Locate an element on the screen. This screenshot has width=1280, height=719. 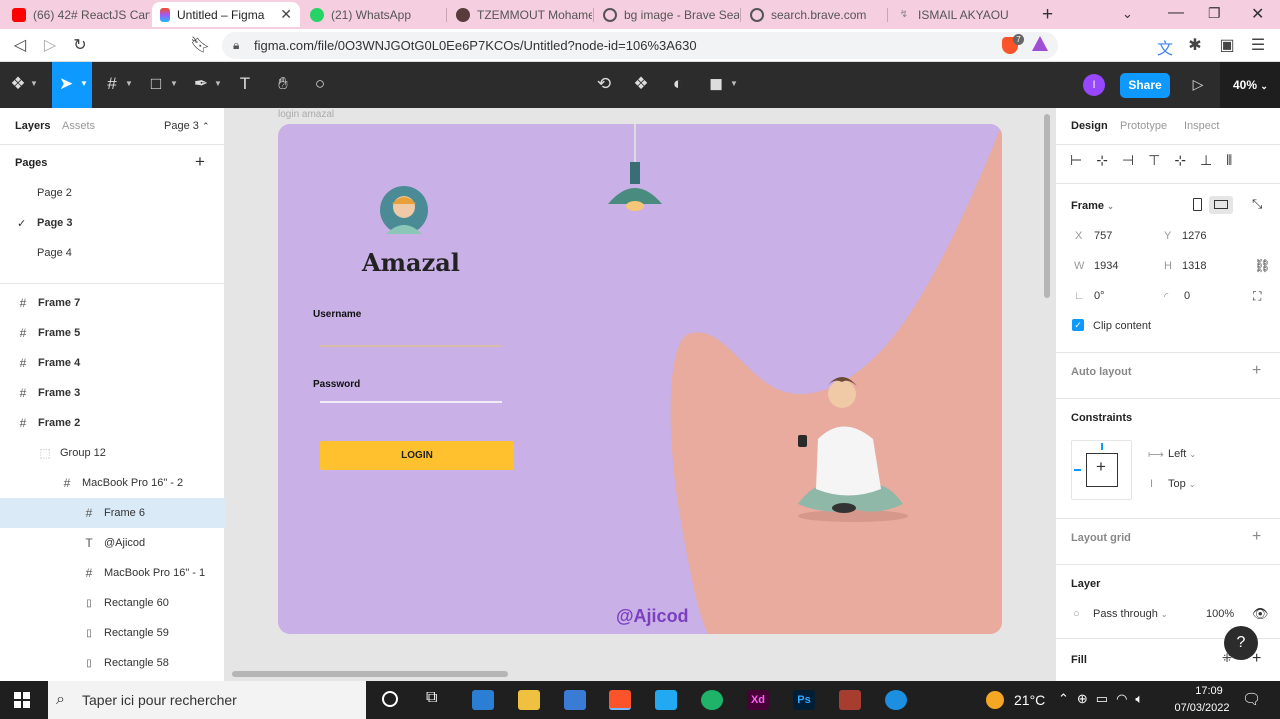
notifications-icon: 🗨︎ is located at coordinates (1251, 699).